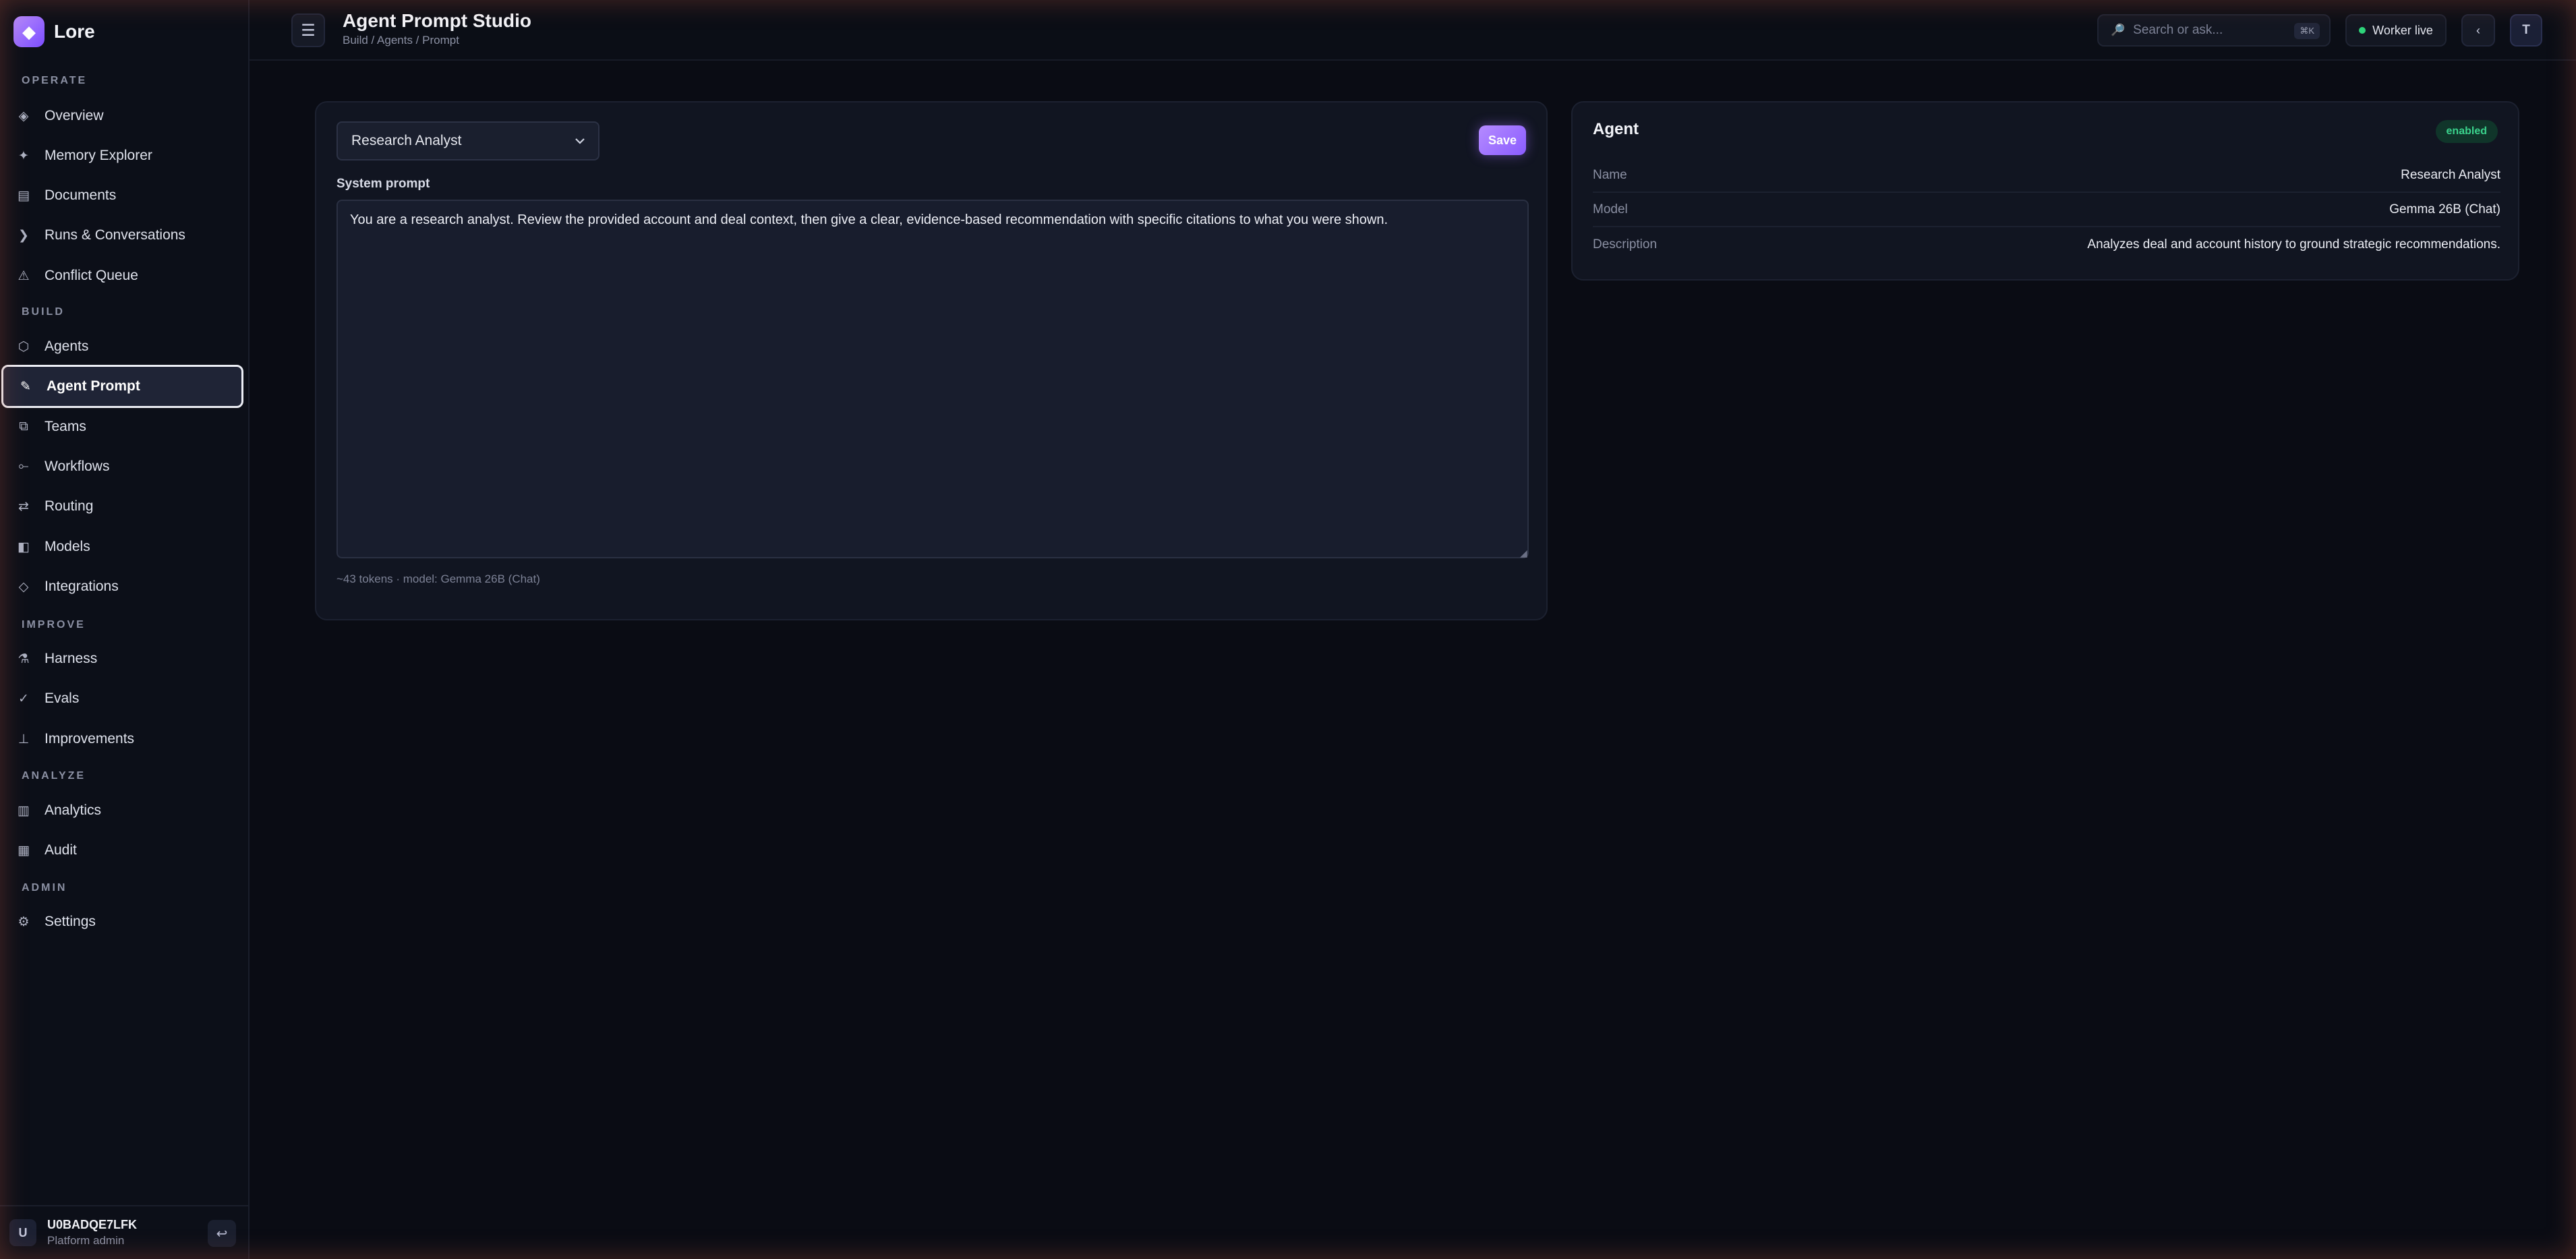 The width and height of the screenshot is (2576, 1259). I want to click on menu-toggle-button: ☰, so click(308, 30).